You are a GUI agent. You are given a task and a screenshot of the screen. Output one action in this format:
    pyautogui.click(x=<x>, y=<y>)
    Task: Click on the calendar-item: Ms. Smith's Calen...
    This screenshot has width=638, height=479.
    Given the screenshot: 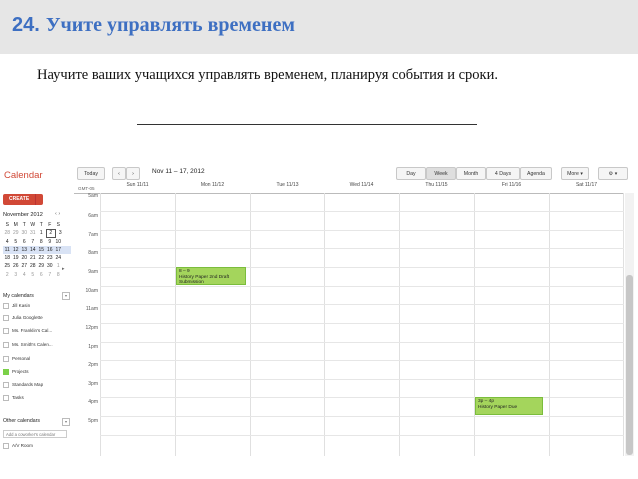 What is the action you would take?
    pyautogui.click(x=28, y=345)
    